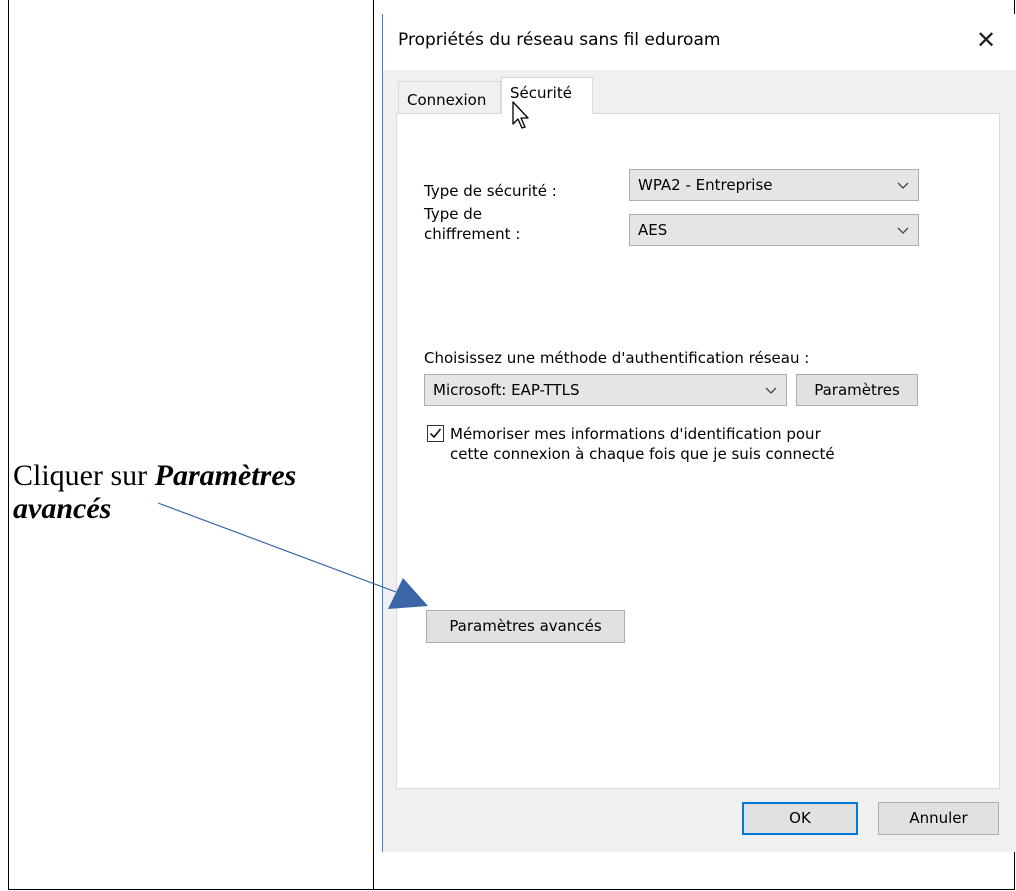  I want to click on cancel-button: Annuler, so click(938, 818).